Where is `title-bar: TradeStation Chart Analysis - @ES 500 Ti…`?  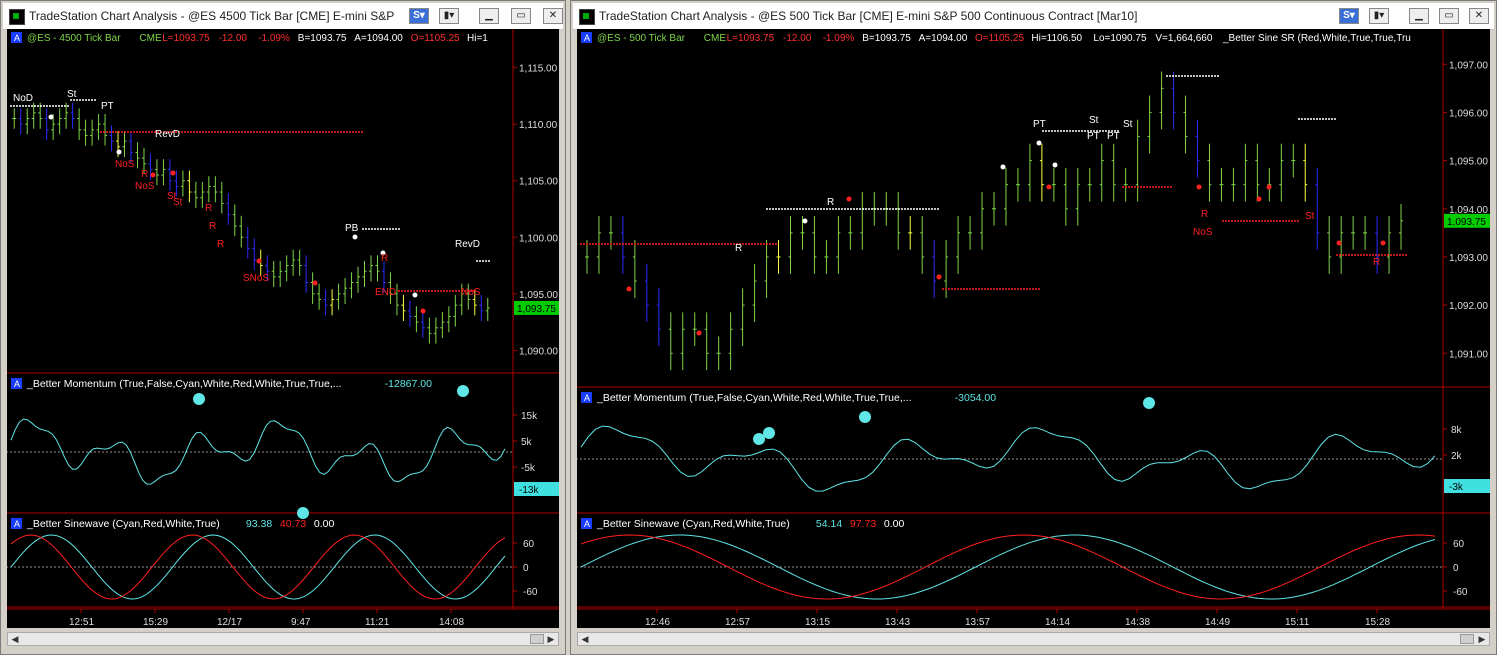
title-bar: TradeStation Chart Analysis - @ES 500 Ti… is located at coordinates (1033, 16).